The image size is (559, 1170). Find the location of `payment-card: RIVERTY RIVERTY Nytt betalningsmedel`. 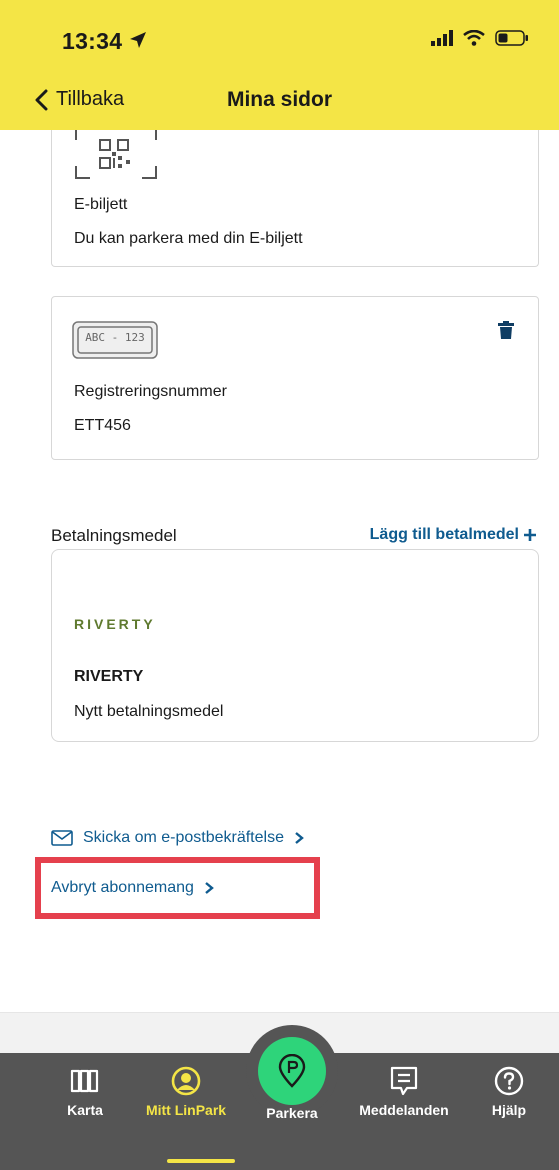

payment-card: RIVERTY RIVERTY Nytt betalningsmedel is located at coordinates (295, 645).